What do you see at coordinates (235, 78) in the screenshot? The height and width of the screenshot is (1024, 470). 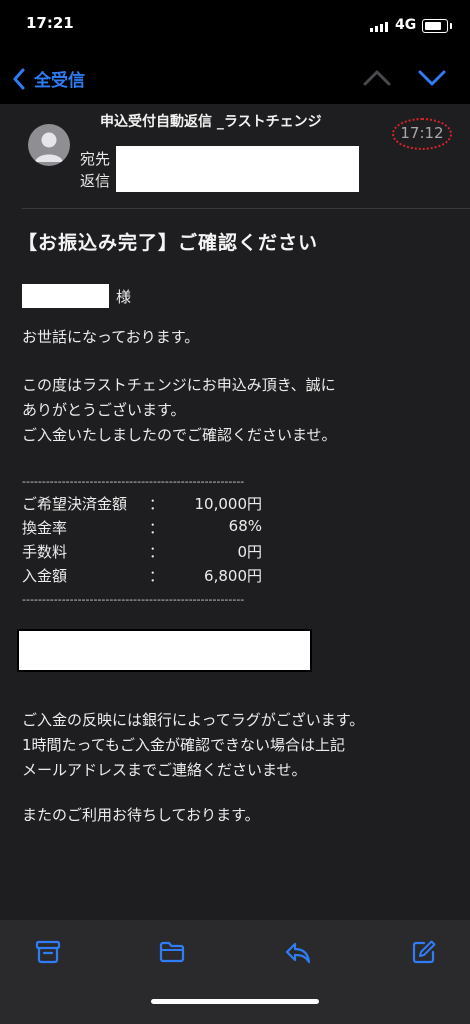 I see `nav-bar: 全受信` at bounding box center [235, 78].